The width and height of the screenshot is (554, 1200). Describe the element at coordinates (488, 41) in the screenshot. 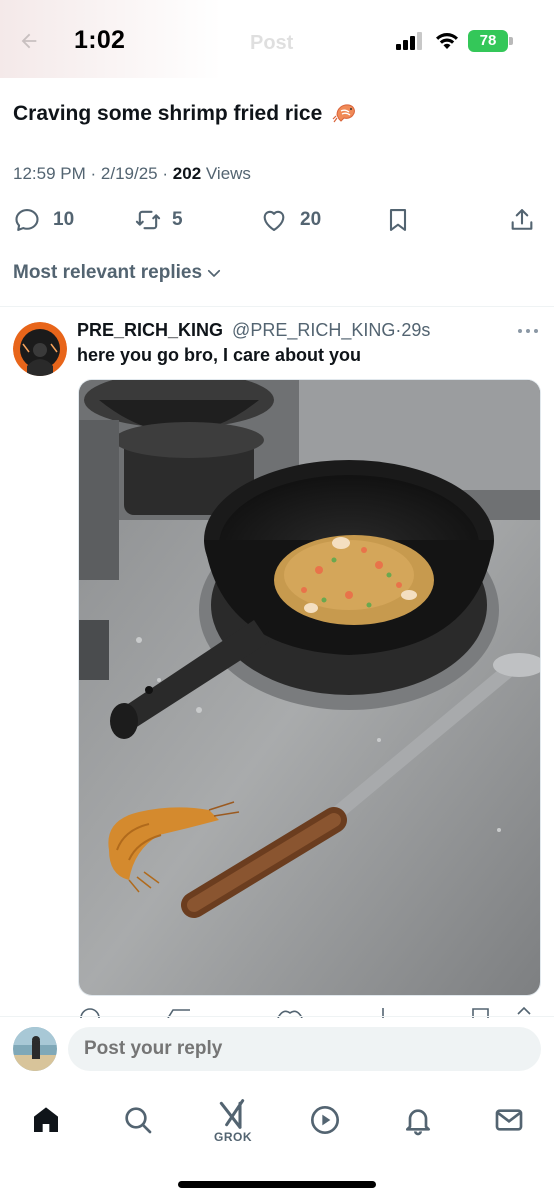

I see `battery-indicator: 78` at that location.